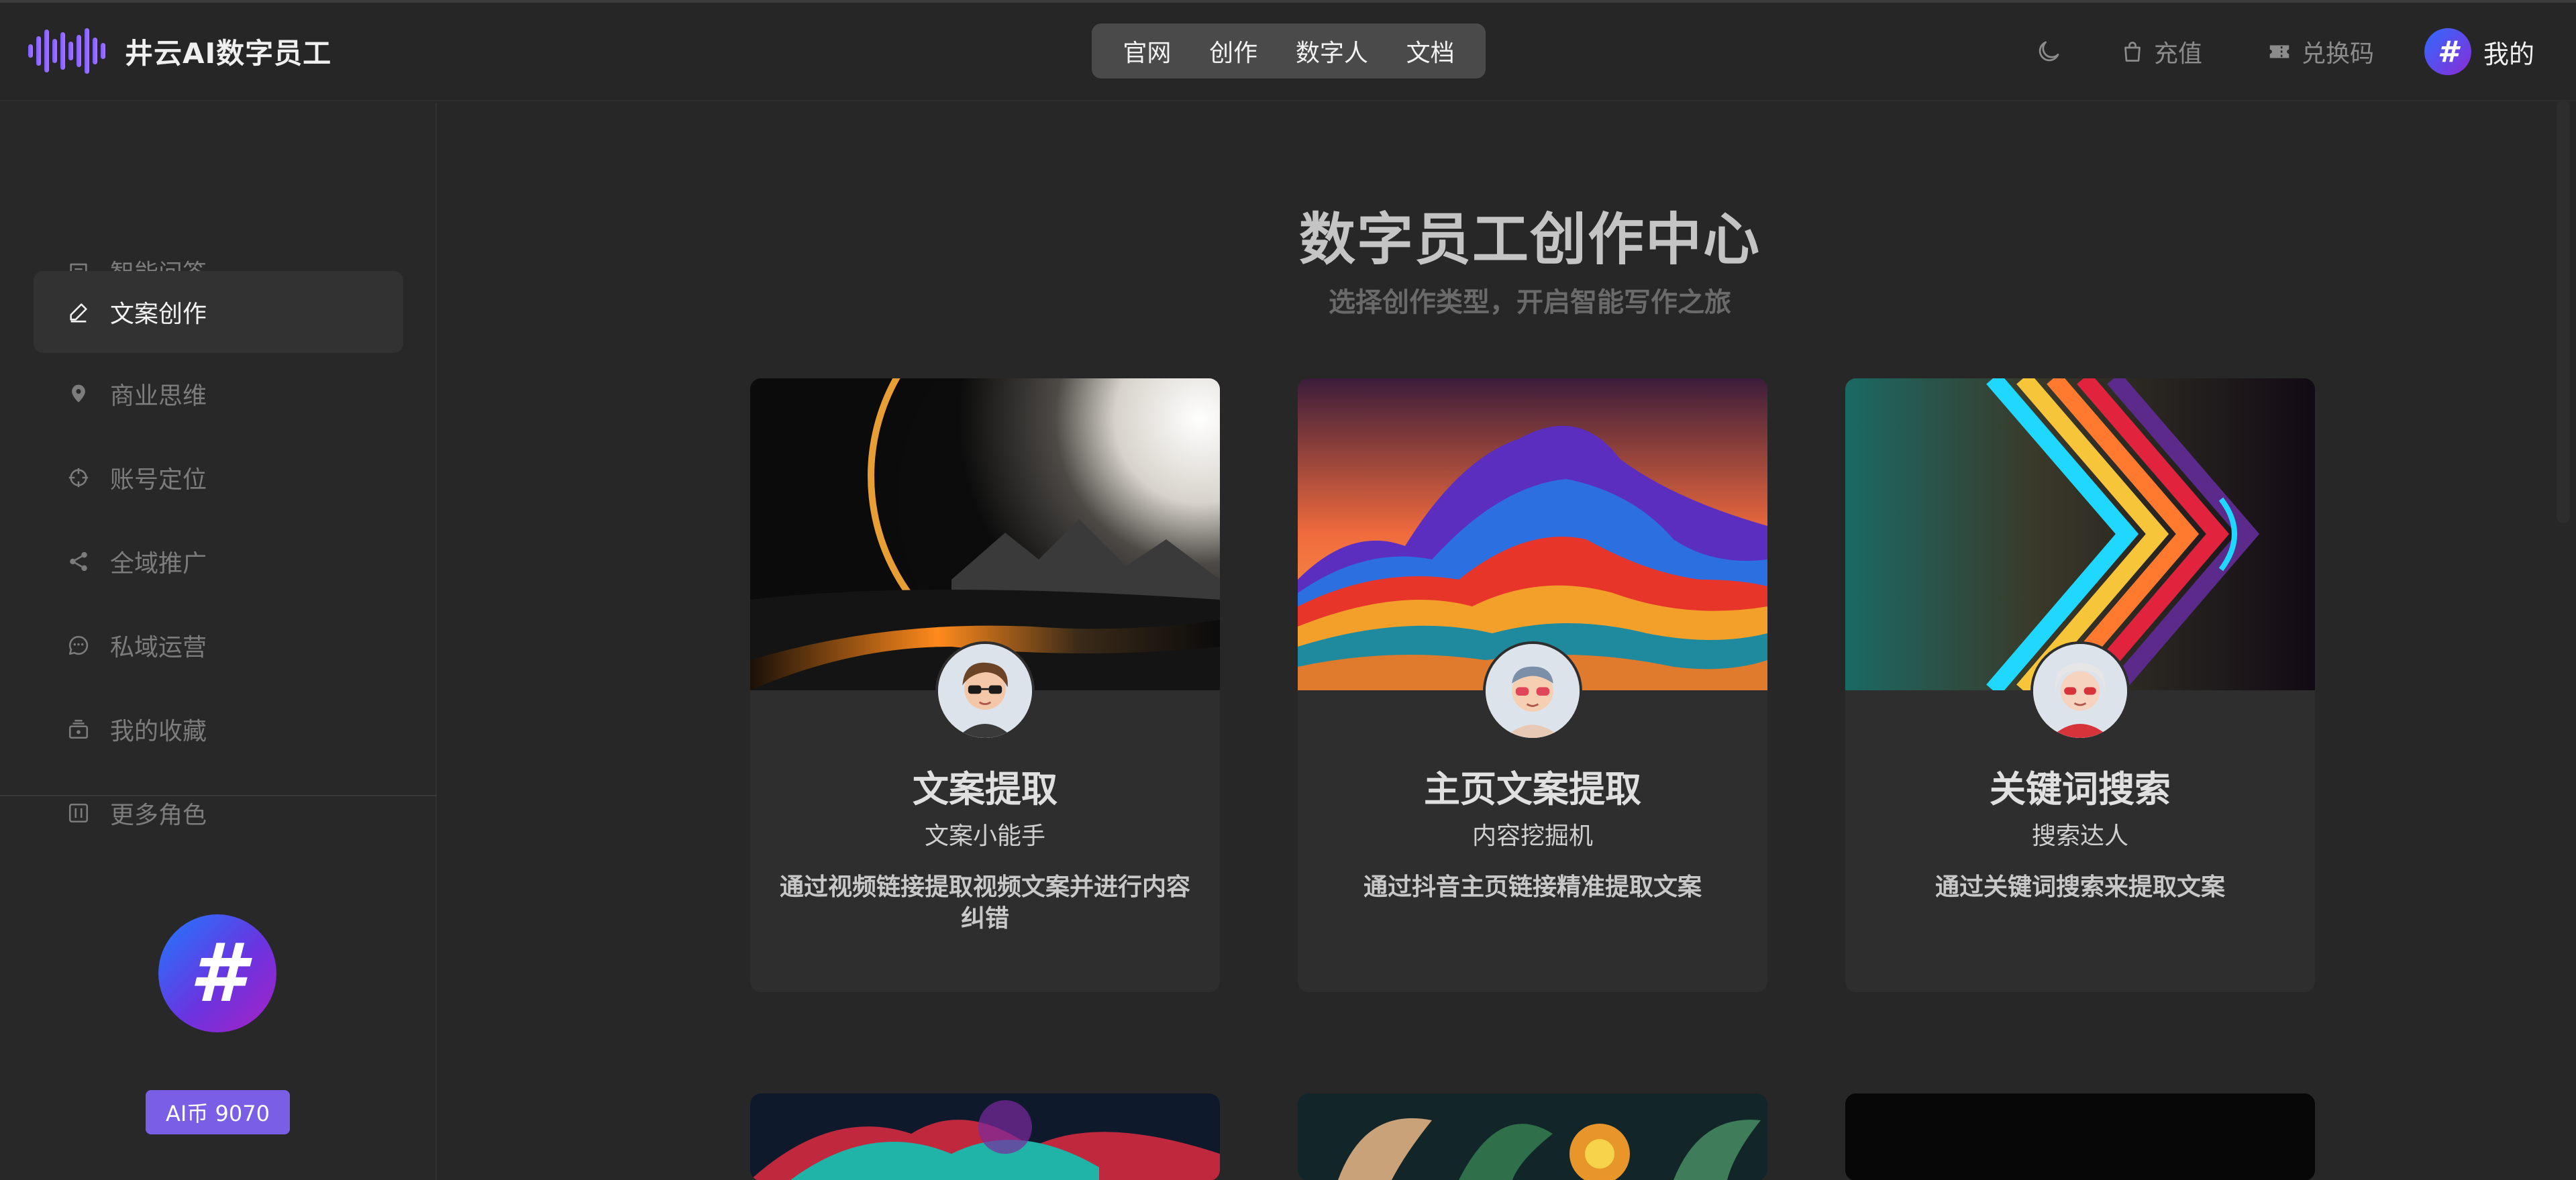  I want to click on card-description: 通过关键词搜索来提取文案, so click(2080, 887).